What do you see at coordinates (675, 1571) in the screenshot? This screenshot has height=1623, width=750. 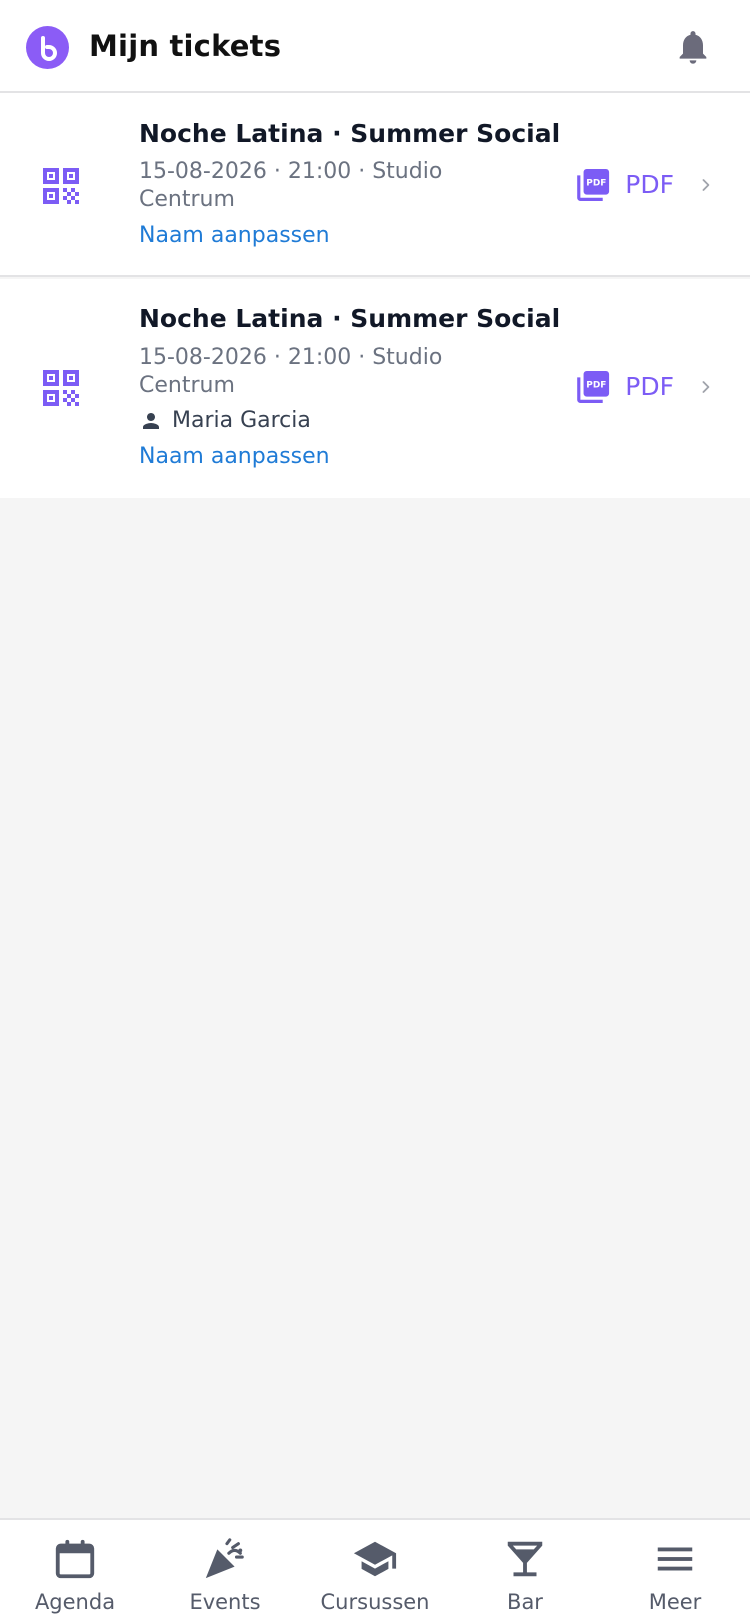 I see `nav-item-meer: Meer` at bounding box center [675, 1571].